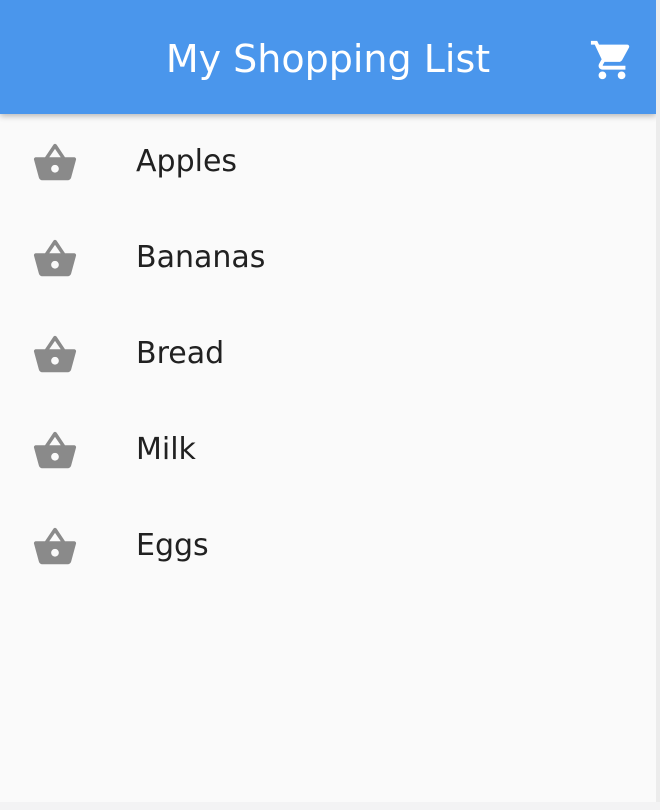 The width and height of the screenshot is (660, 810). What do you see at coordinates (328, 258) in the screenshot?
I see `list-item: Bananas` at bounding box center [328, 258].